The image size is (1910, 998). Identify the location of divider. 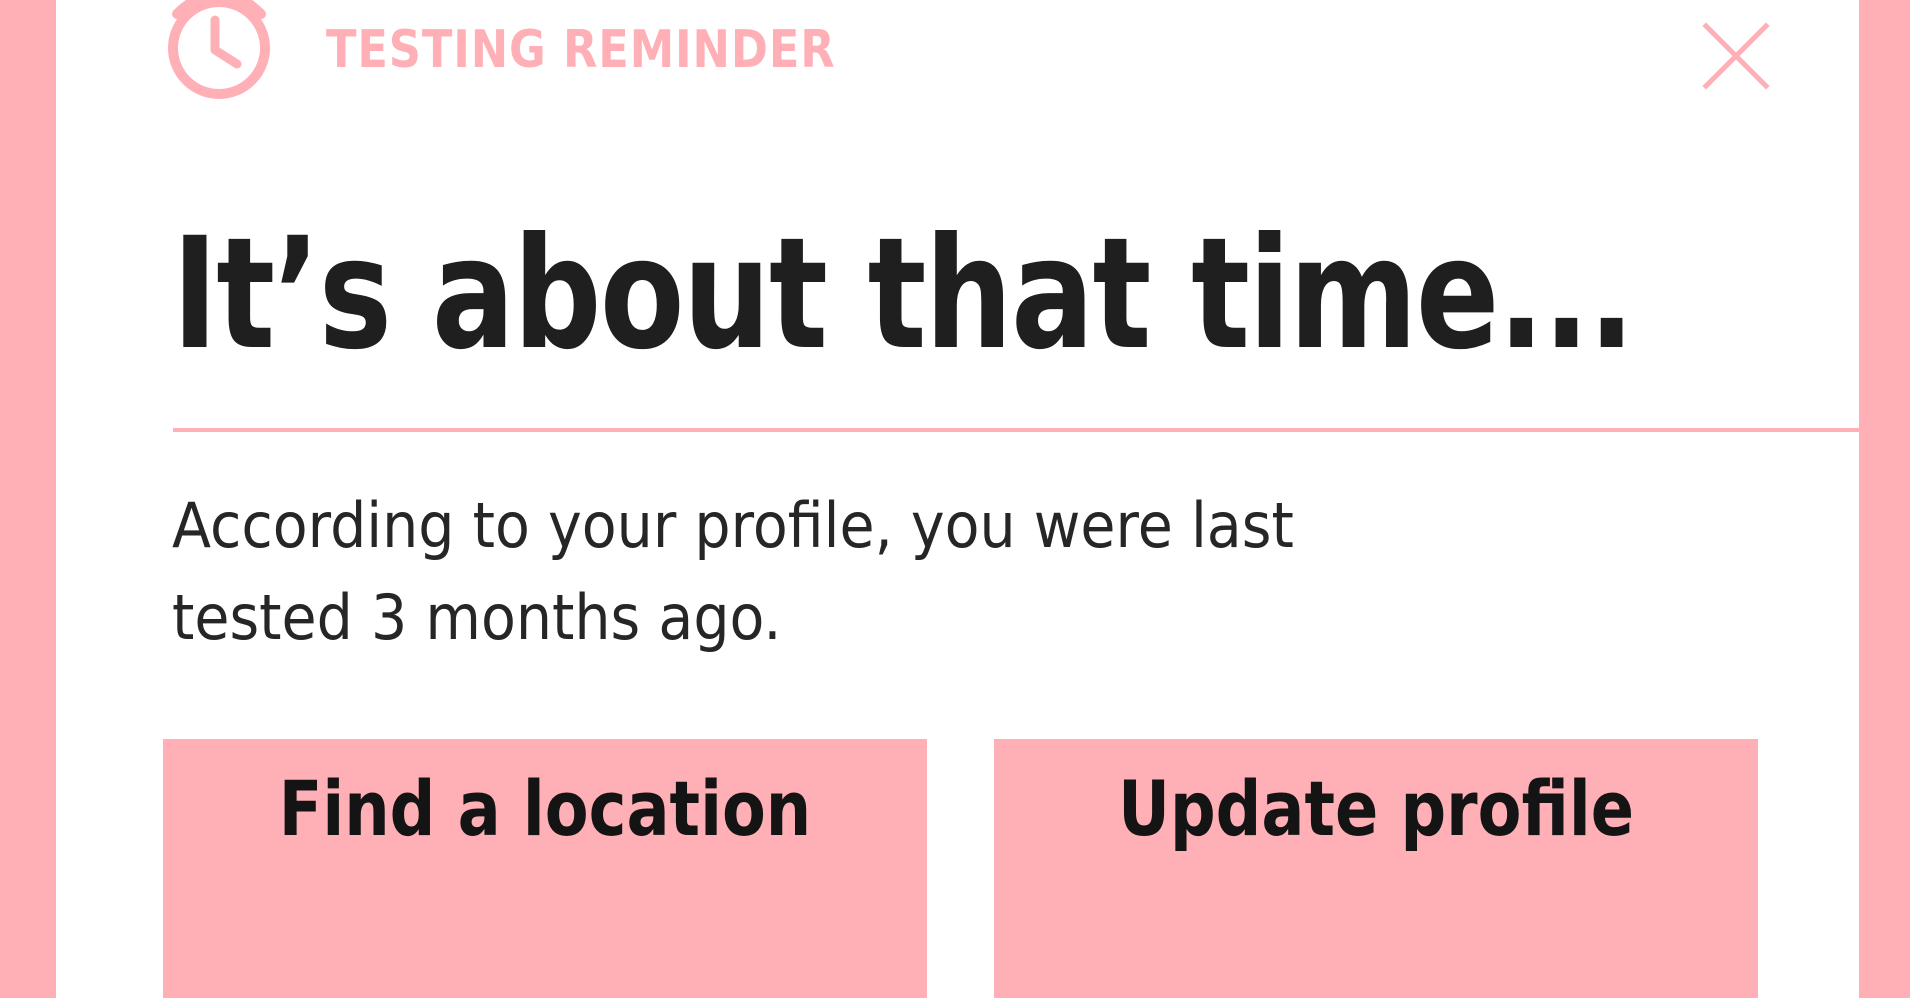
(1016, 430).